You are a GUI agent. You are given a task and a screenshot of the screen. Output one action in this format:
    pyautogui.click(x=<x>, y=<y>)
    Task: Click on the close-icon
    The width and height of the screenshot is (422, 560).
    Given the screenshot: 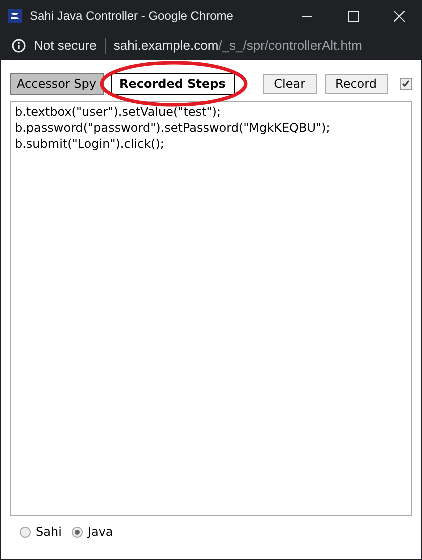 What is the action you would take?
    pyautogui.click(x=399, y=16)
    